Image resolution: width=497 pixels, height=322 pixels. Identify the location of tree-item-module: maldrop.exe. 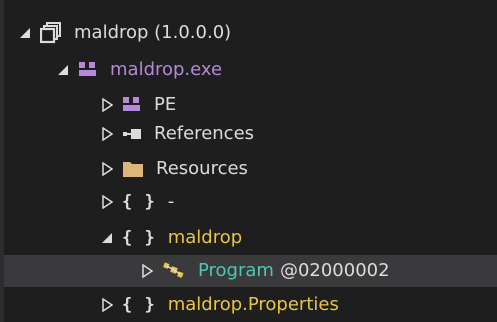
(250, 70).